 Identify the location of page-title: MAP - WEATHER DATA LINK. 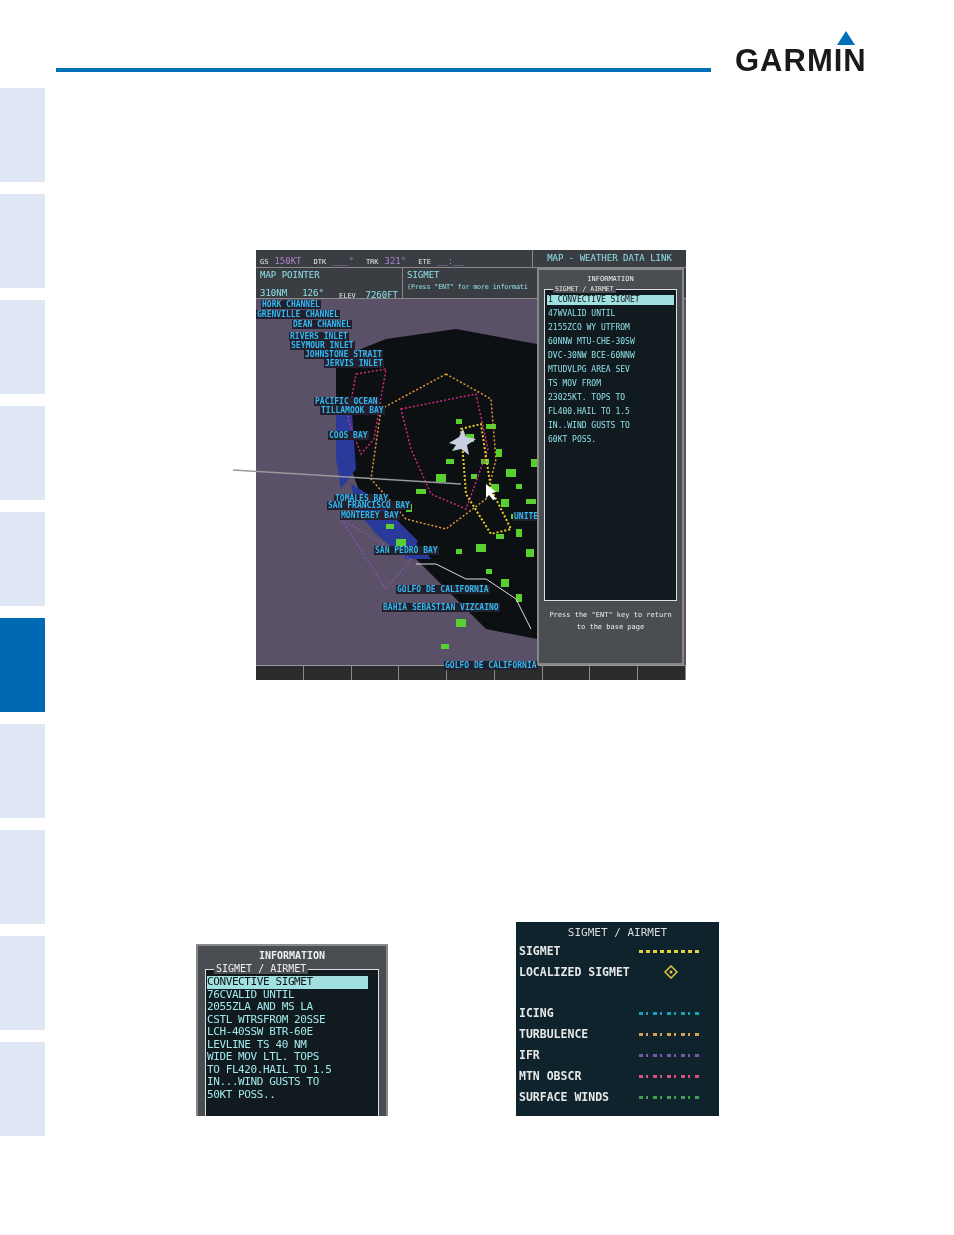
(609, 258).